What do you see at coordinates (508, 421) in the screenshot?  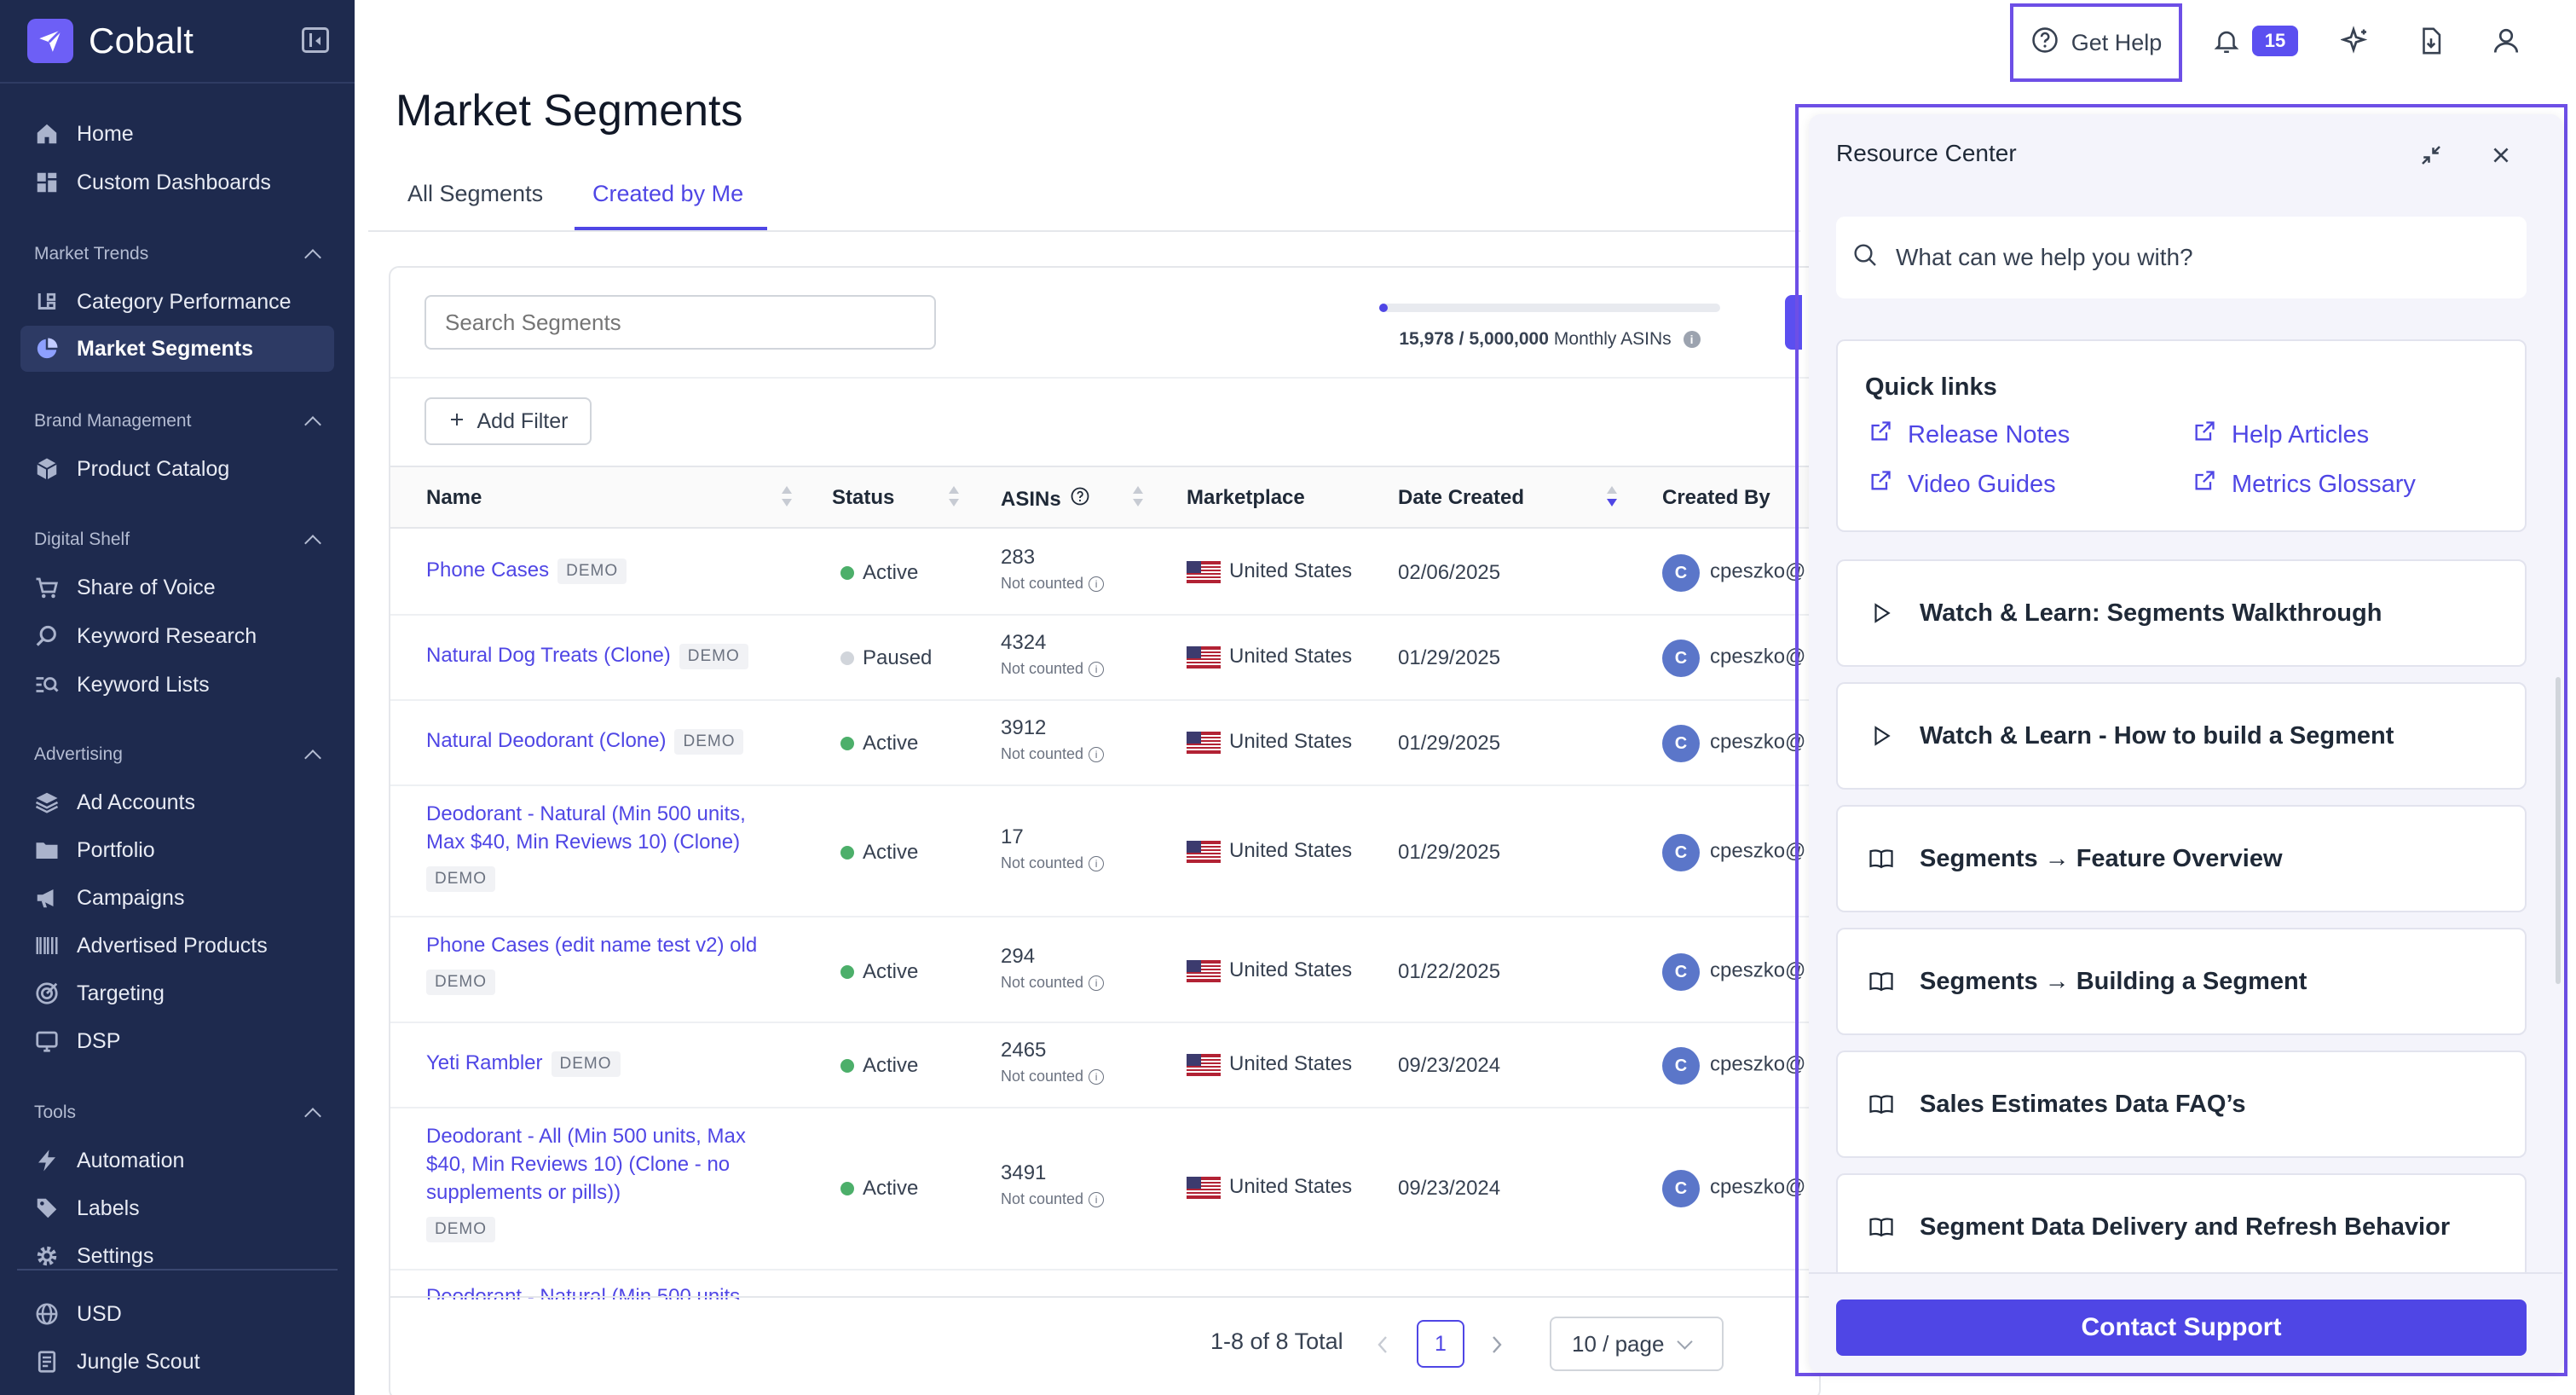 I see `add-filter-button: Add Filter` at bounding box center [508, 421].